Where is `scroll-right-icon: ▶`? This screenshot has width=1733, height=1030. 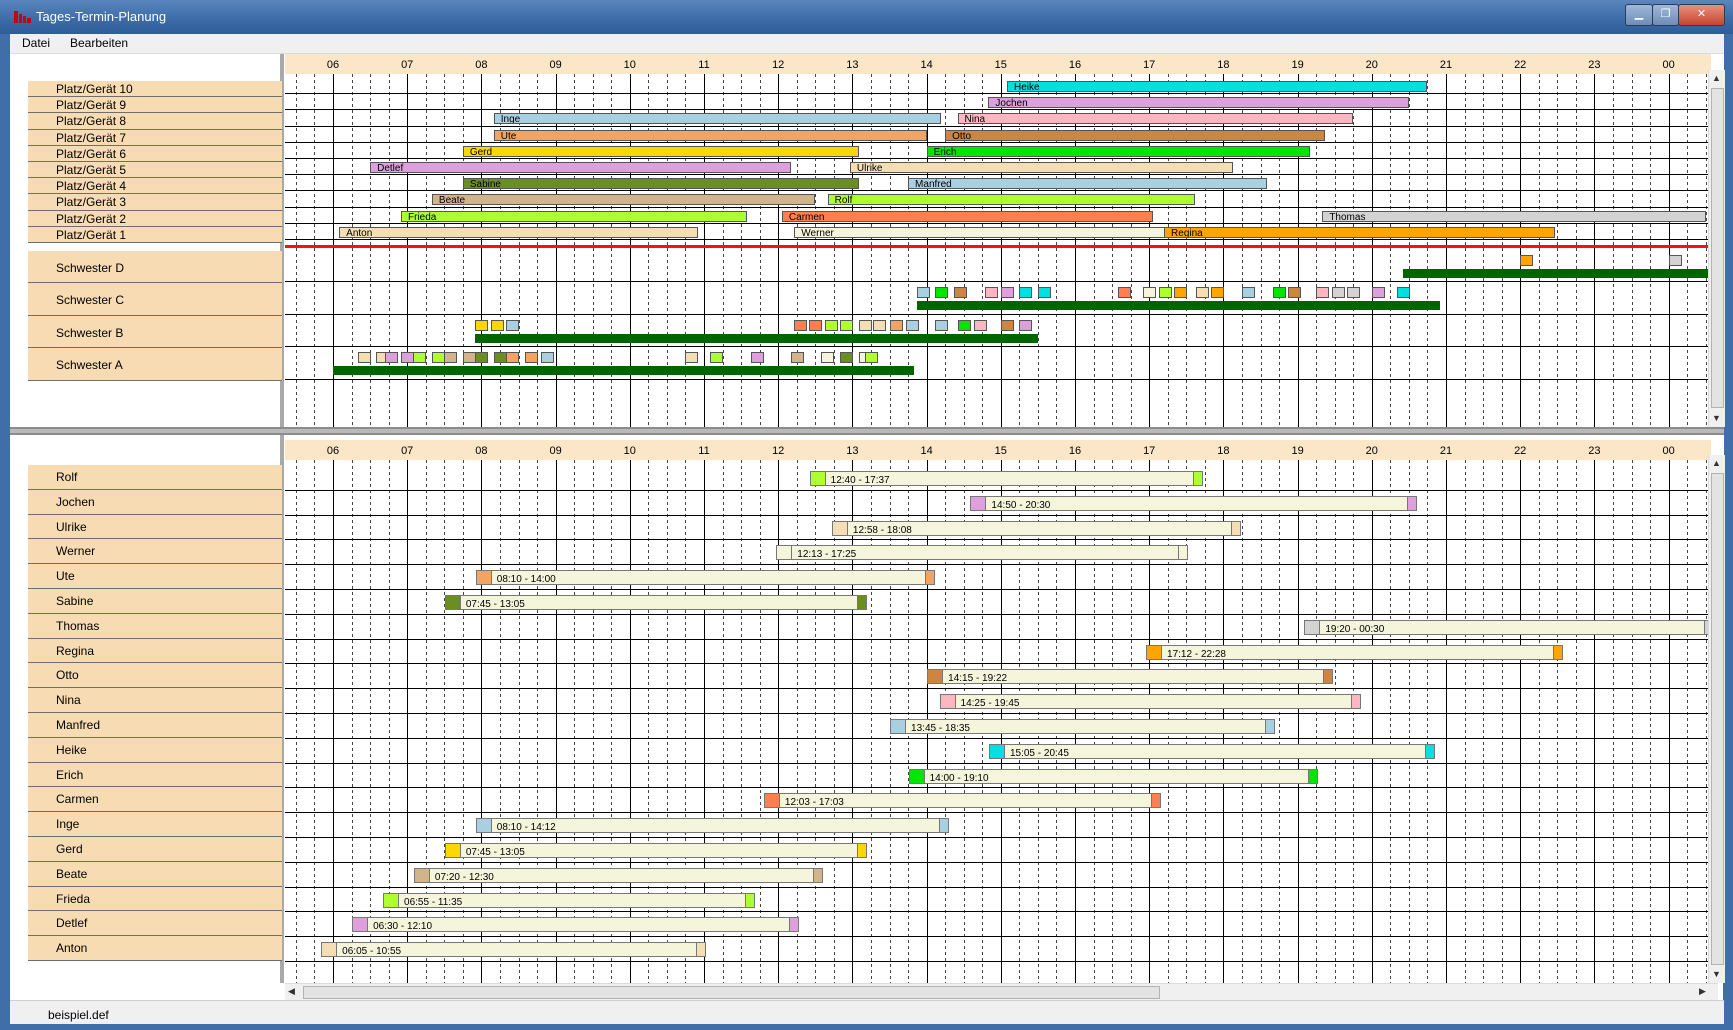 scroll-right-icon: ▶ is located at coordinates (1702, 991).